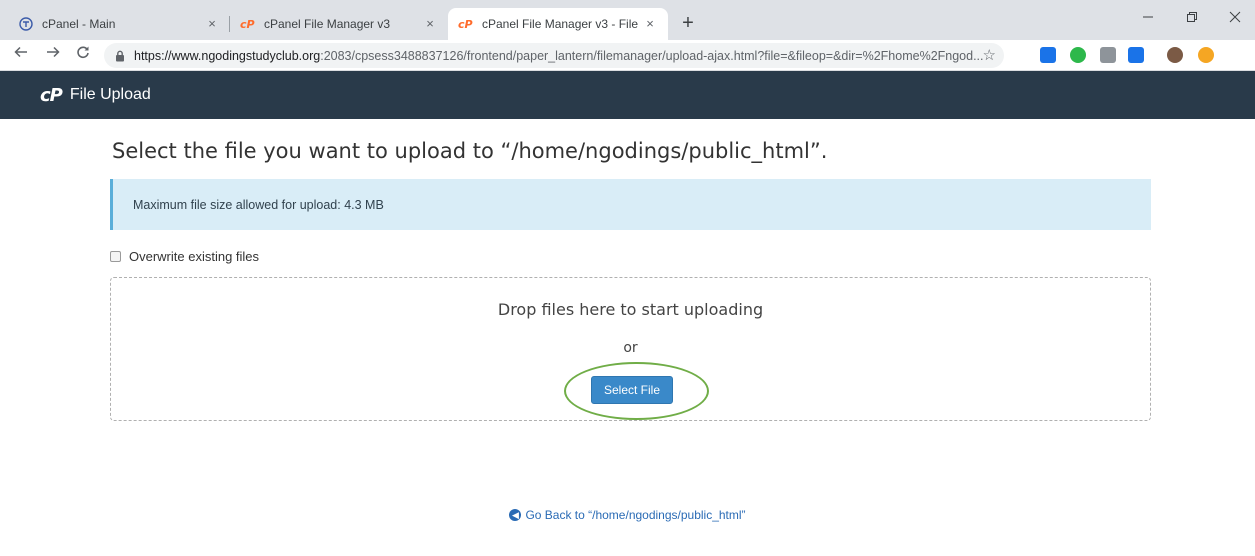 This screenshot has height=556, width=1255. I want to click on update-alert-icon, so click(1206, 55).